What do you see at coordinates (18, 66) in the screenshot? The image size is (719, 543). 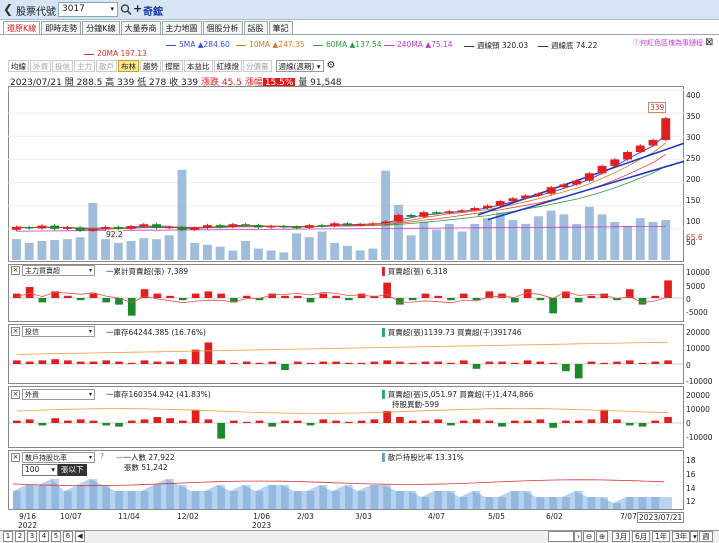 I see `toolbar-item-0: 均線` at bounding box center [18, 66].